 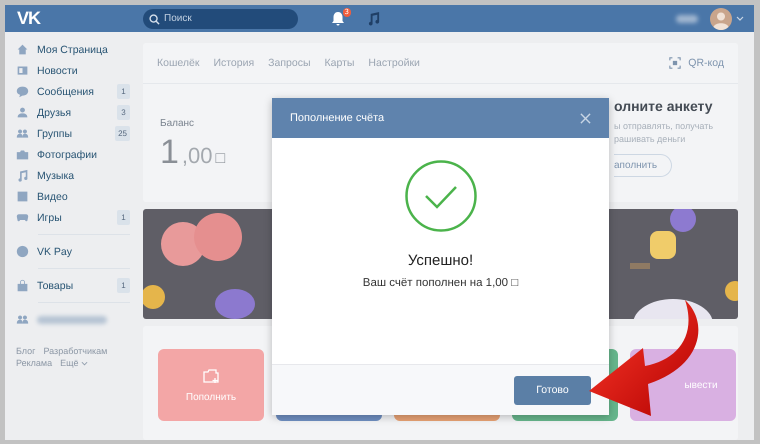 What do you see at coordinates (663, 106) in the screenshot?
I see `promo-title: олните анкету` at bounding box center [663, 106].